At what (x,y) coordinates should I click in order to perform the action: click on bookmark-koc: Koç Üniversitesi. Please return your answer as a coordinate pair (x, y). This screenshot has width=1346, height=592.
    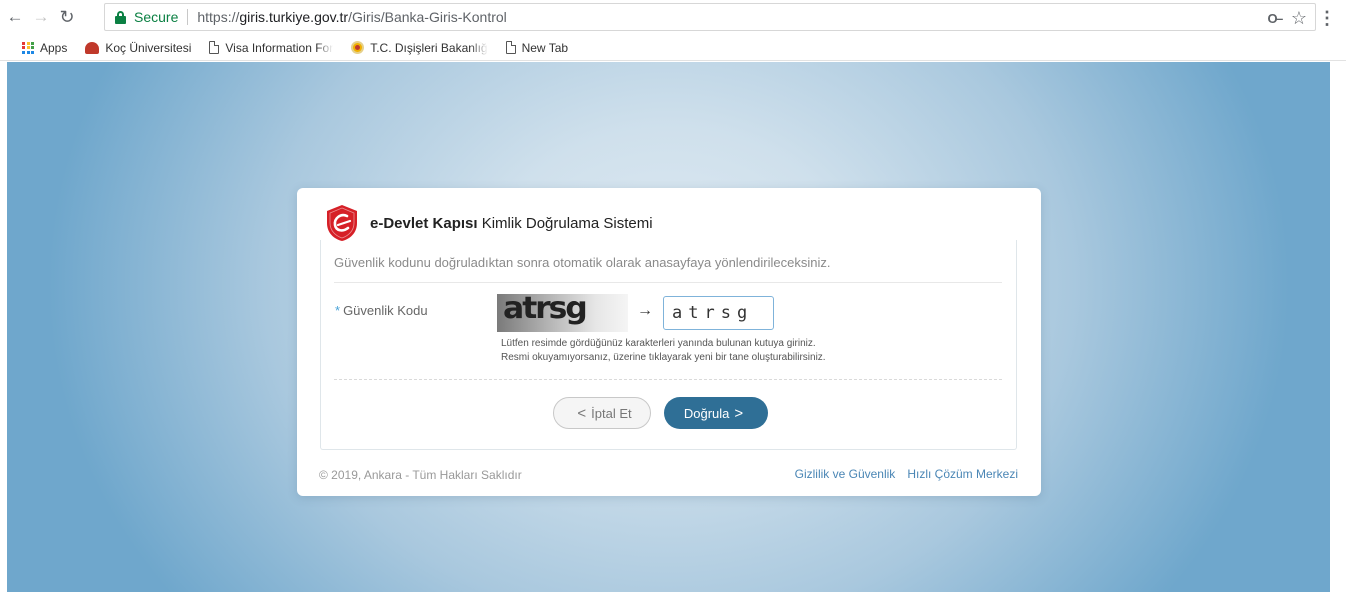
    Looking at the image, I should click on (138, 48).